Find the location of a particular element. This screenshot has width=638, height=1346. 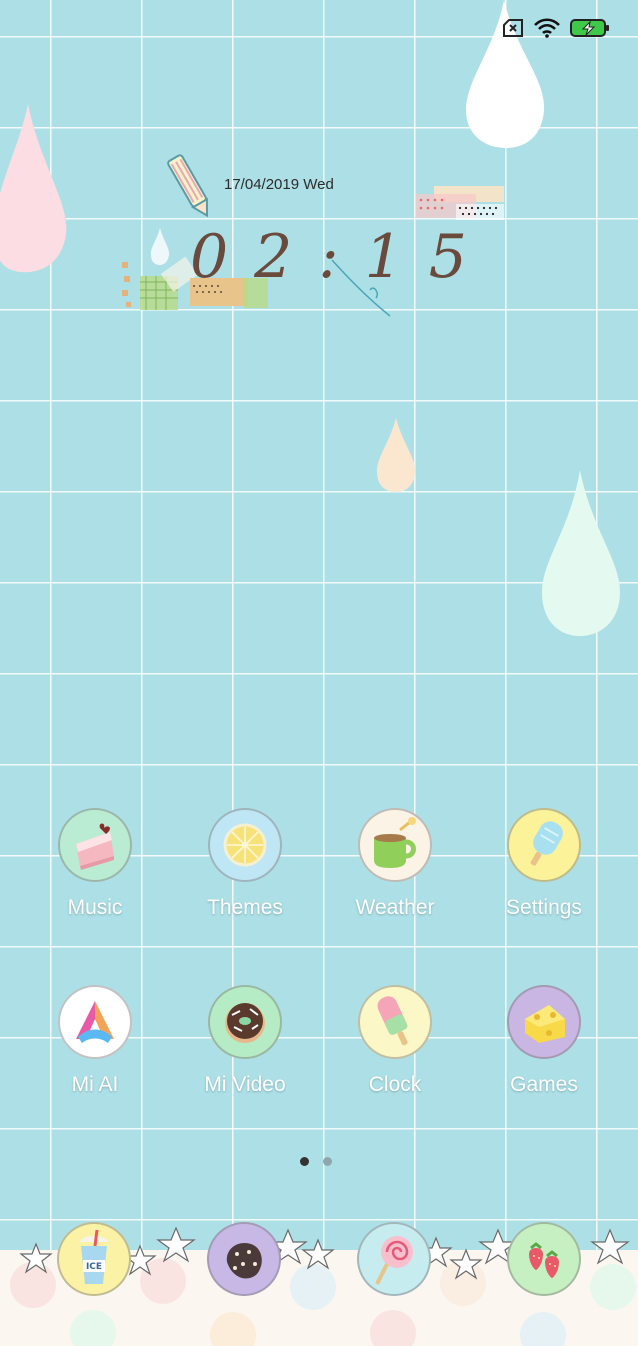

page-dot is located at coordinates (327, 1161).